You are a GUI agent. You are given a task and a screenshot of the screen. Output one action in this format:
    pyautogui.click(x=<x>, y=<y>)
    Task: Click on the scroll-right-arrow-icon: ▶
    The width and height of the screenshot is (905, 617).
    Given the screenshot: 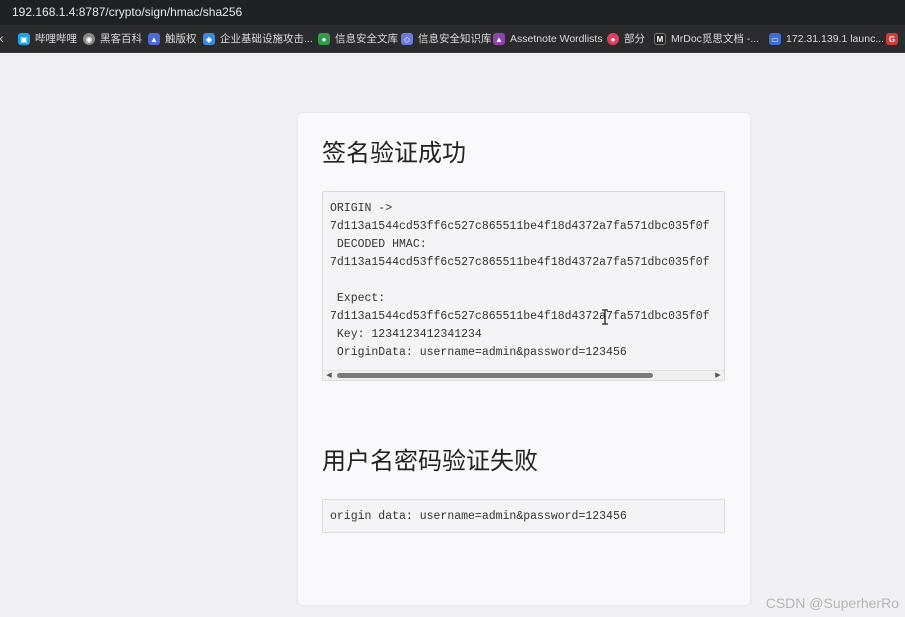 What is the action you would take?
    pyautogui.click(x=718, y=376)
    